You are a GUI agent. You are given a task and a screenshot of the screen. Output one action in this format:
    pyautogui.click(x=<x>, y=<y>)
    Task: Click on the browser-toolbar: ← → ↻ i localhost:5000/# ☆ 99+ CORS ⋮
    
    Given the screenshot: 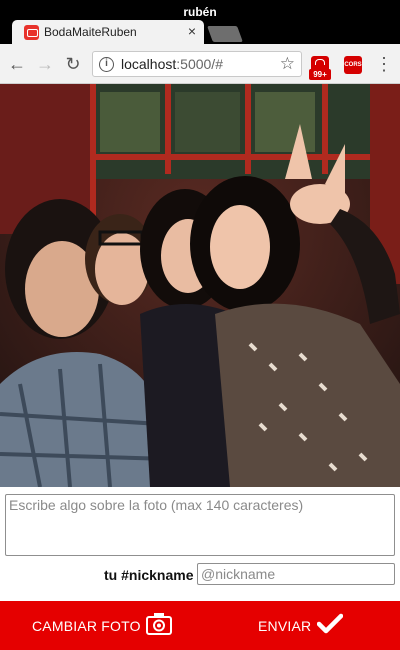 What is the action you would take?
    pyautogui.click(x=200, y=64)
    